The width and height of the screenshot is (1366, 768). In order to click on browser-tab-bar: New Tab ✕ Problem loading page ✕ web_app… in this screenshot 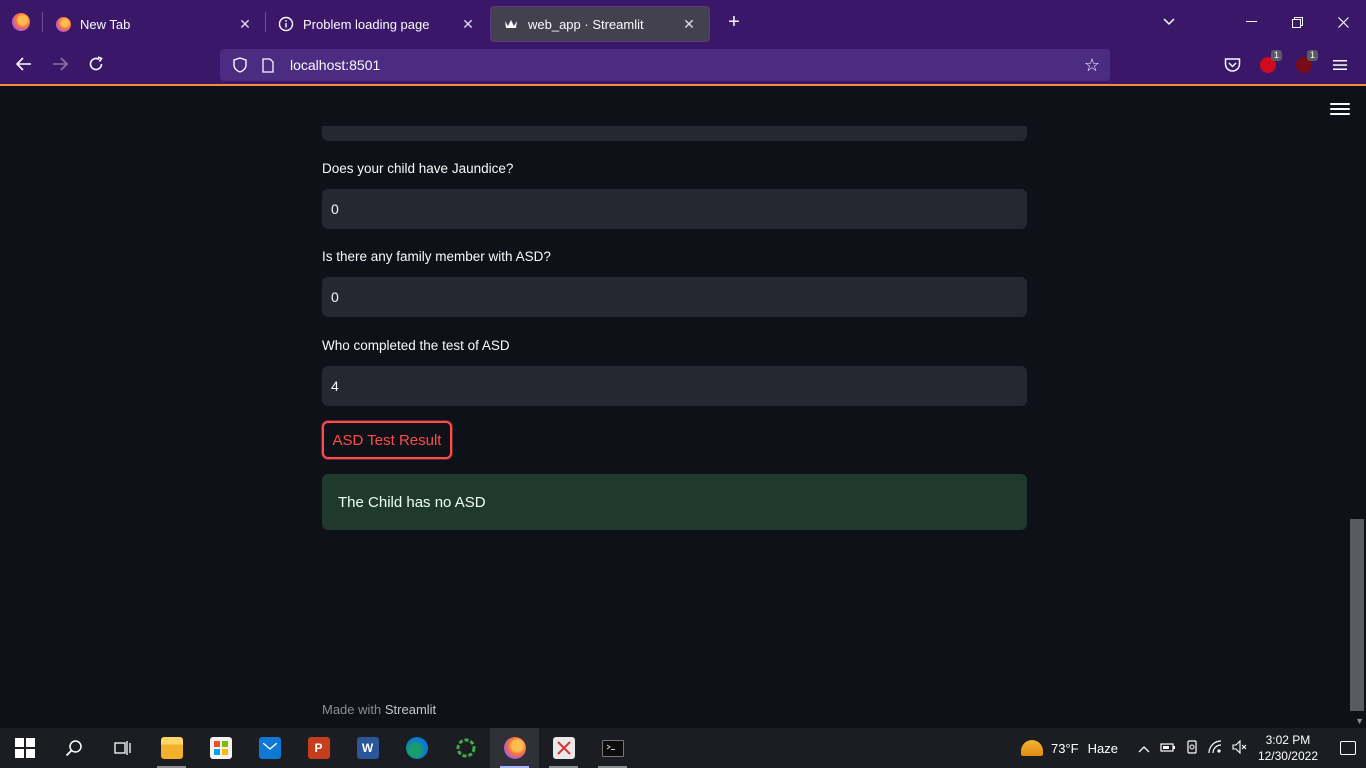, I will do `click(683, 22)`.